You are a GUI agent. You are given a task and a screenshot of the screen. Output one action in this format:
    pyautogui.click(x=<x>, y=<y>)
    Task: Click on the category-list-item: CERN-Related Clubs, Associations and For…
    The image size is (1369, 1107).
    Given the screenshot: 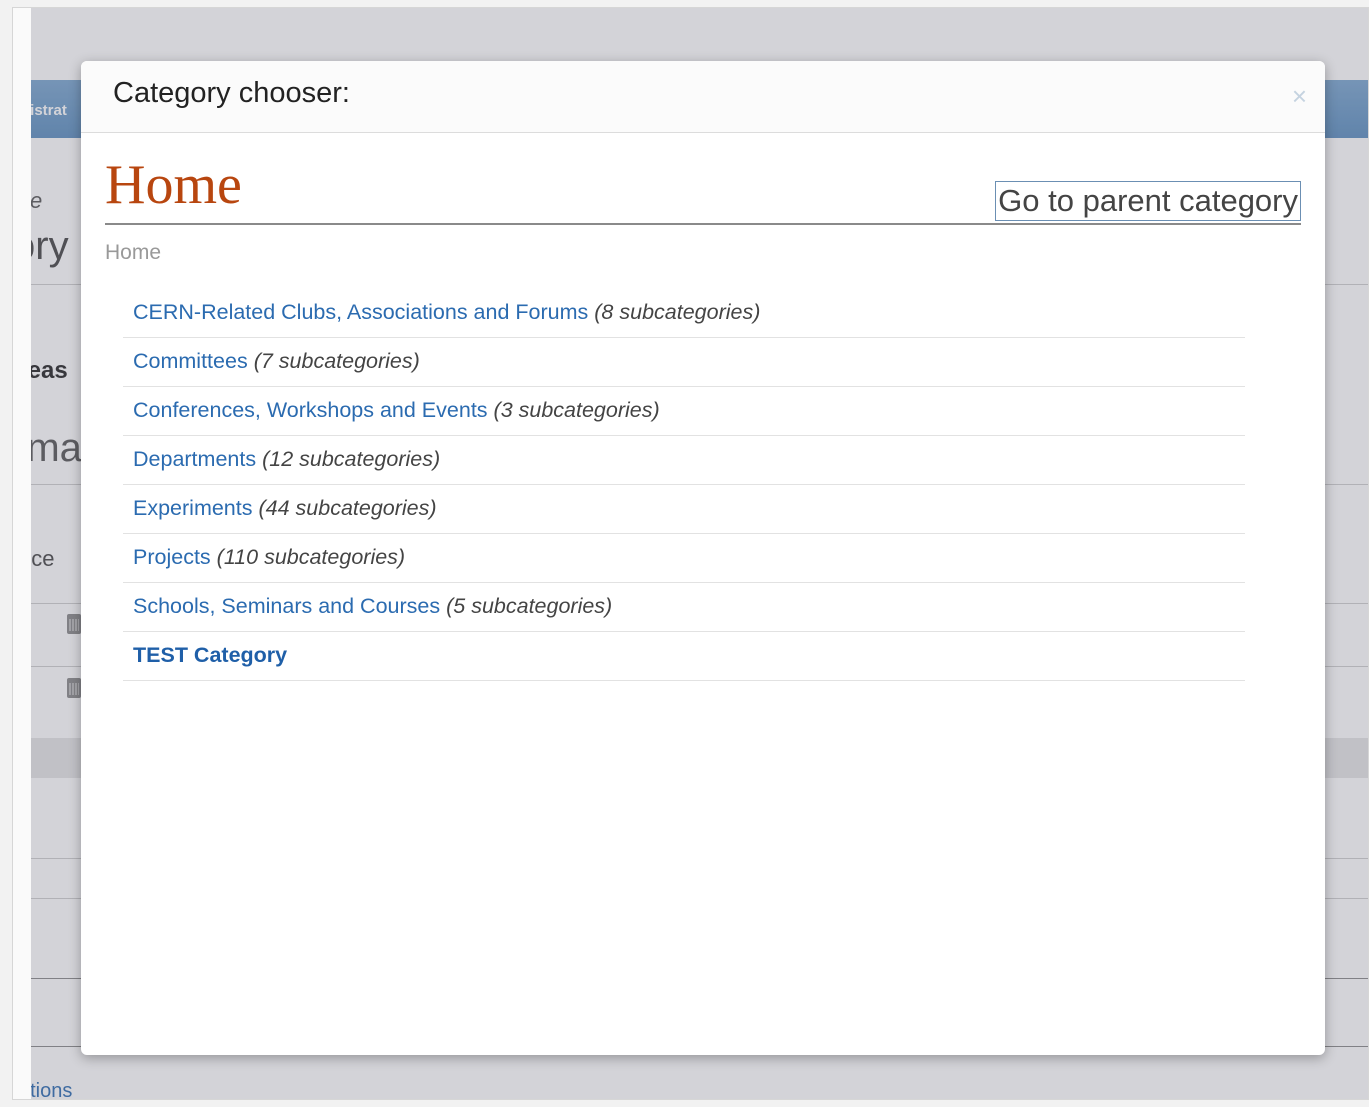 What is the action you would take?
    pyautogui.click(x=684, y=313)
    